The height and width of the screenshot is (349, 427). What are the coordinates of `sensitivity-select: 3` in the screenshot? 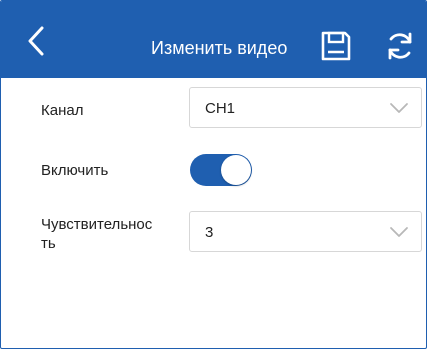 It's located at (305, 231).